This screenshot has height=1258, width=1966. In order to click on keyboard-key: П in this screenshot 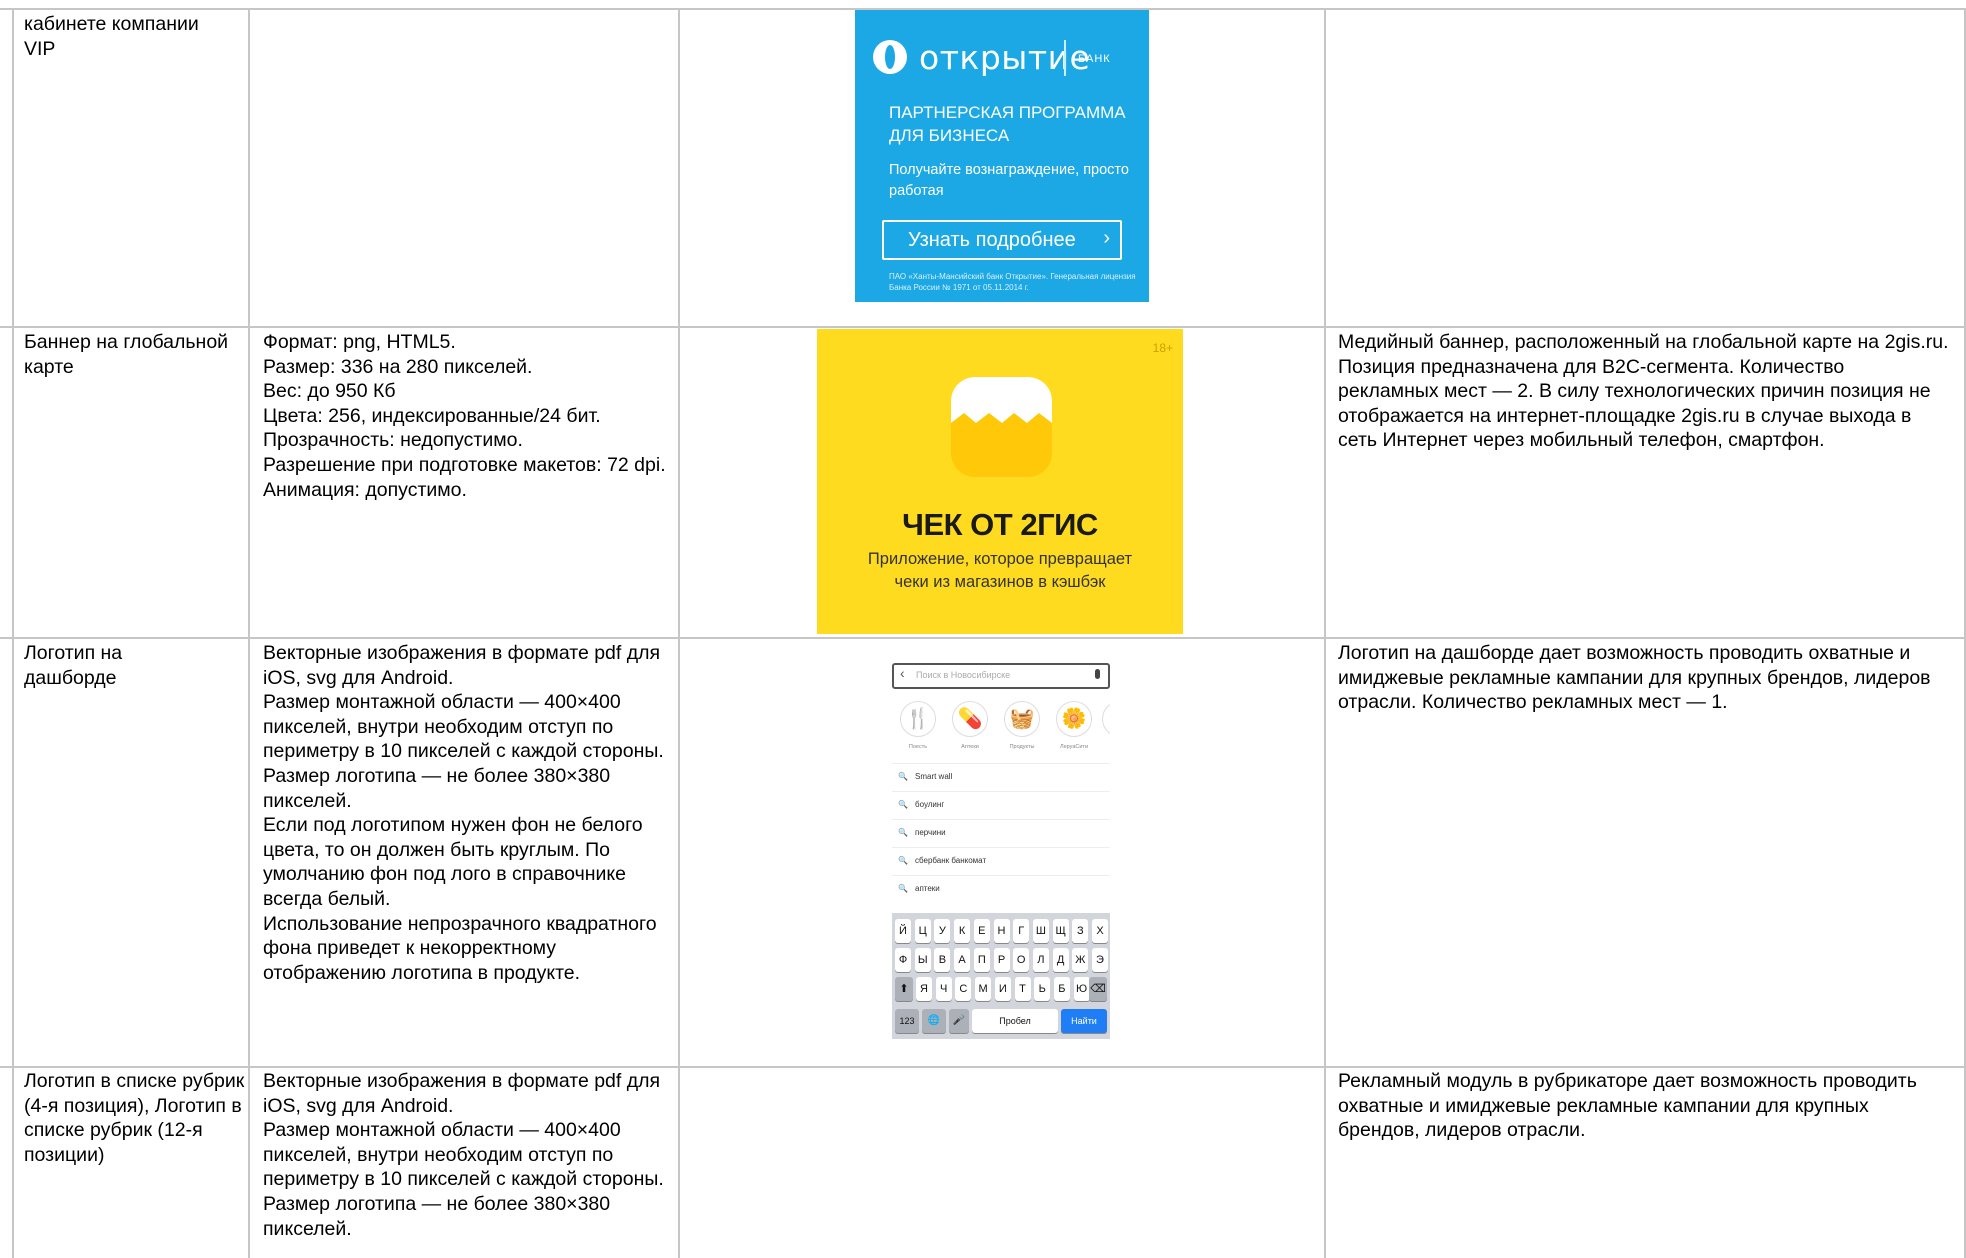, I will do `click(981, 960)`.